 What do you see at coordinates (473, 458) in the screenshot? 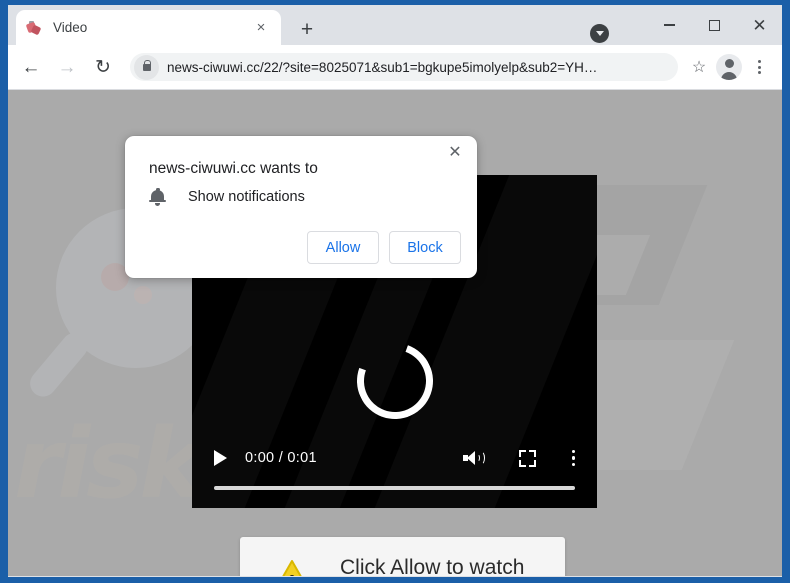
I see `volume-icon` at bounding box center [473, 458].